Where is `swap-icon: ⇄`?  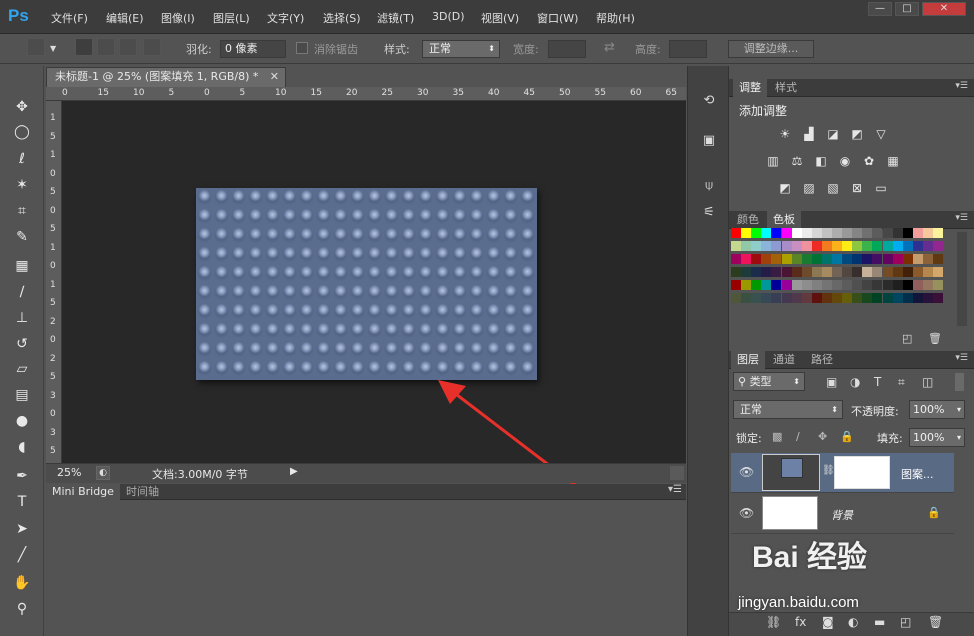 swap-icon: ⇄ is located at coordinates (609, 47).